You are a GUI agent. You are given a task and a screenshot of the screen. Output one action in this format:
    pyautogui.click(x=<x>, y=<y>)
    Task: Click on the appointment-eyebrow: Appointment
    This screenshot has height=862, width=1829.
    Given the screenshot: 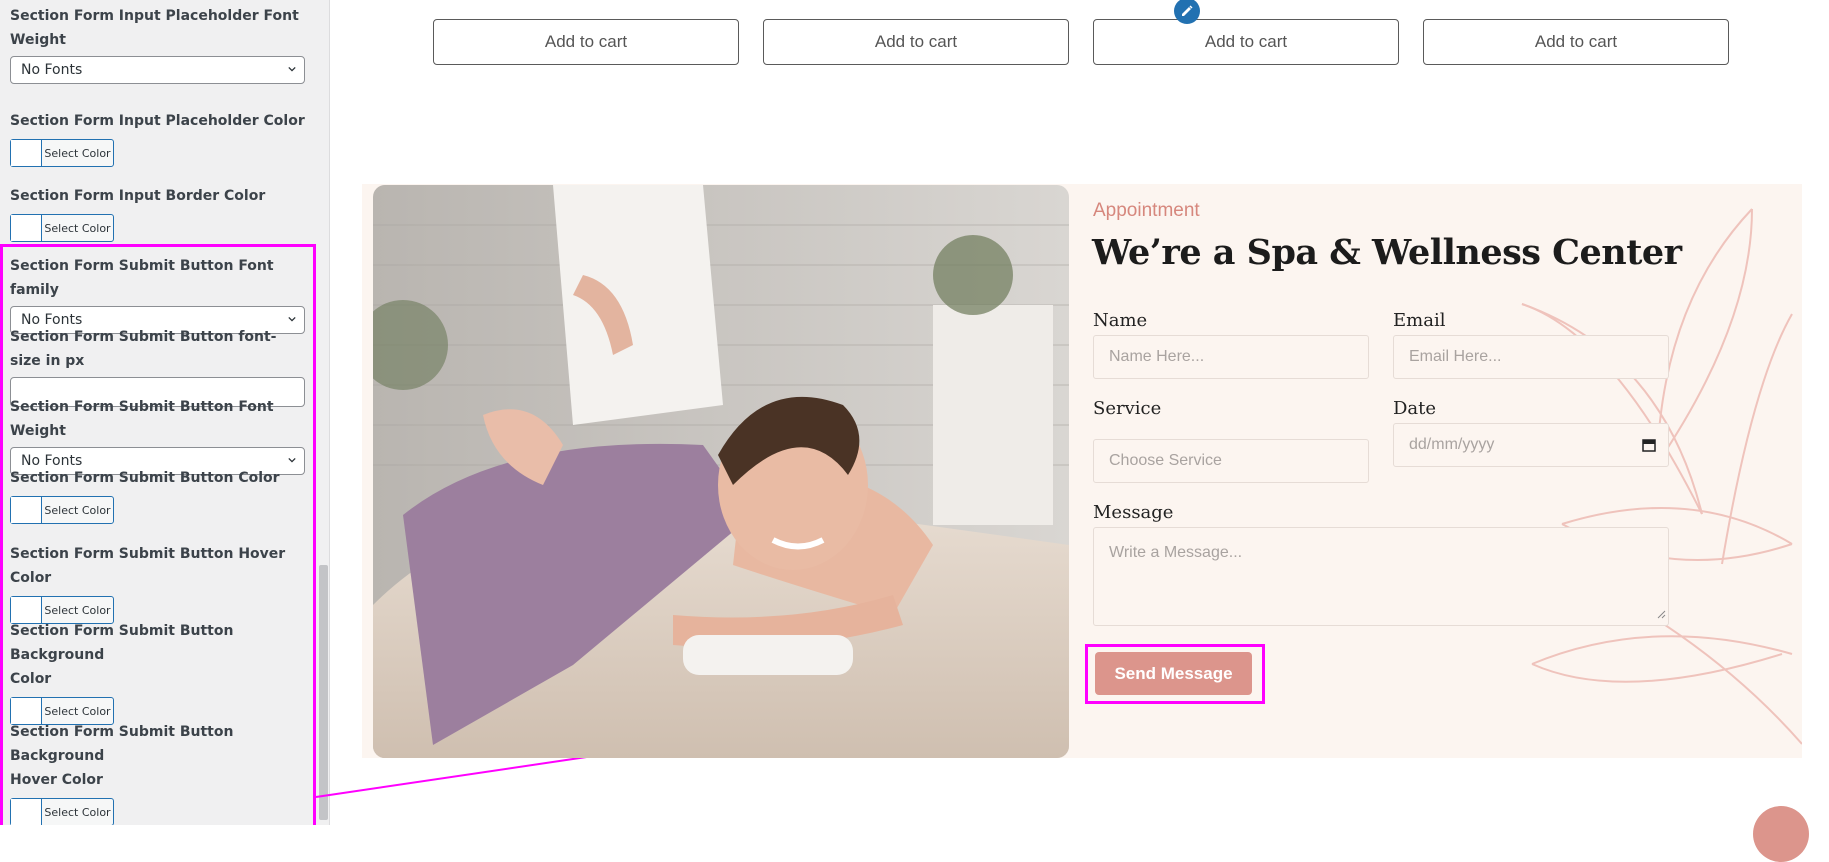 What is the action you would take?
    pyautogui.click(x=1146, y=210)
    